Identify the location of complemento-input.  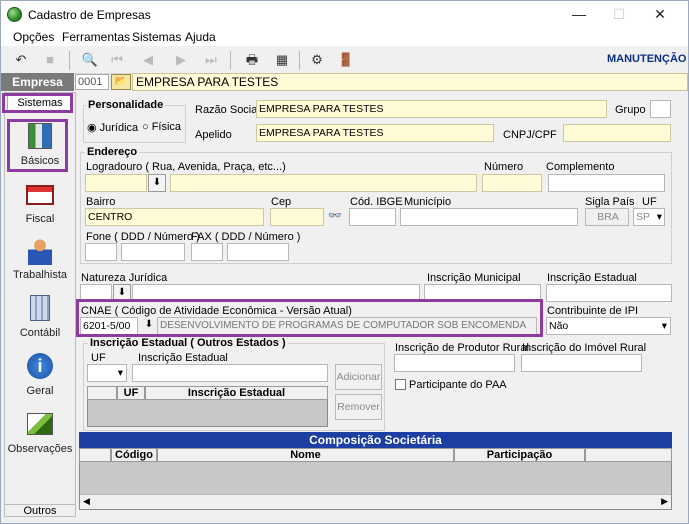
(606, 183).